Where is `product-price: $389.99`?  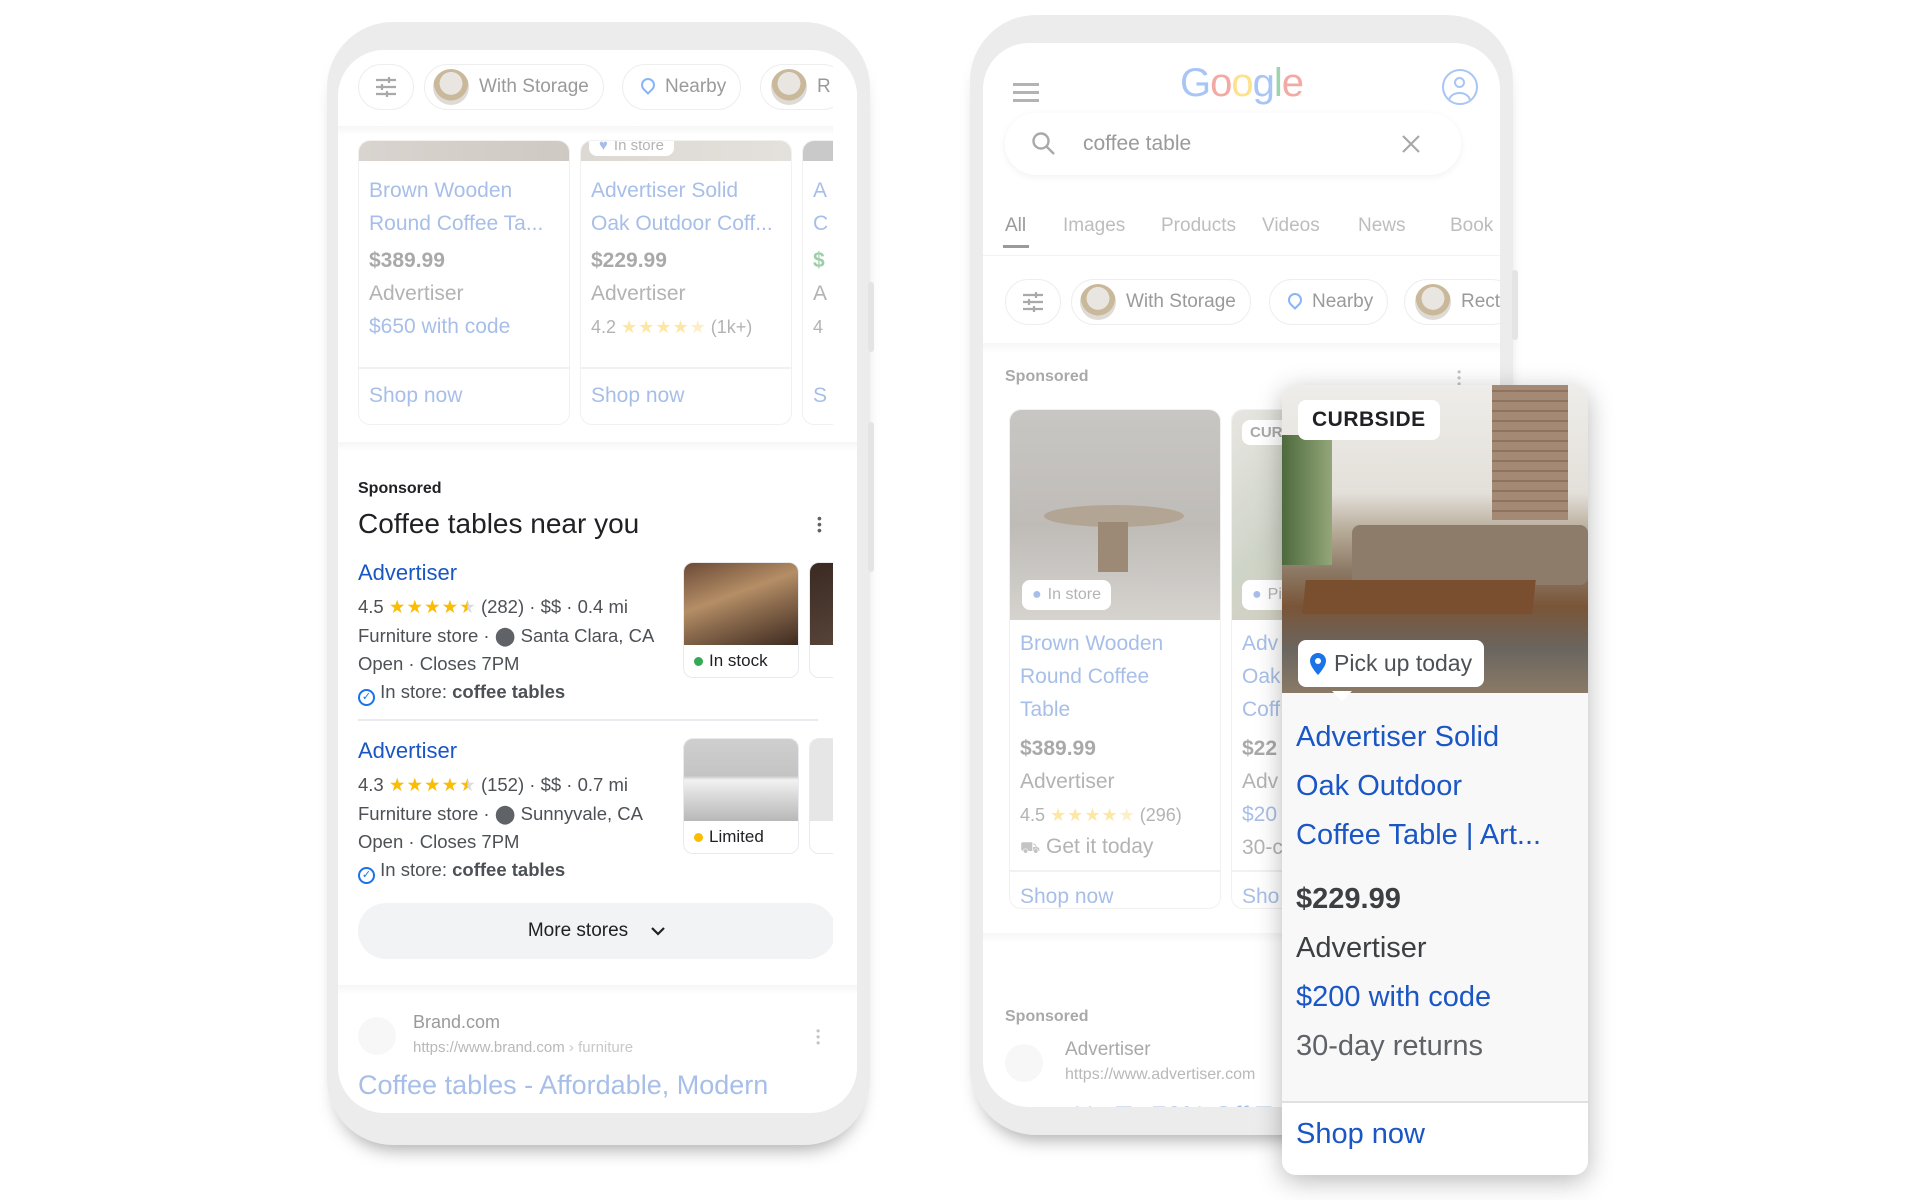 product-price: $389.99 is located at coordinates (1058, 748).